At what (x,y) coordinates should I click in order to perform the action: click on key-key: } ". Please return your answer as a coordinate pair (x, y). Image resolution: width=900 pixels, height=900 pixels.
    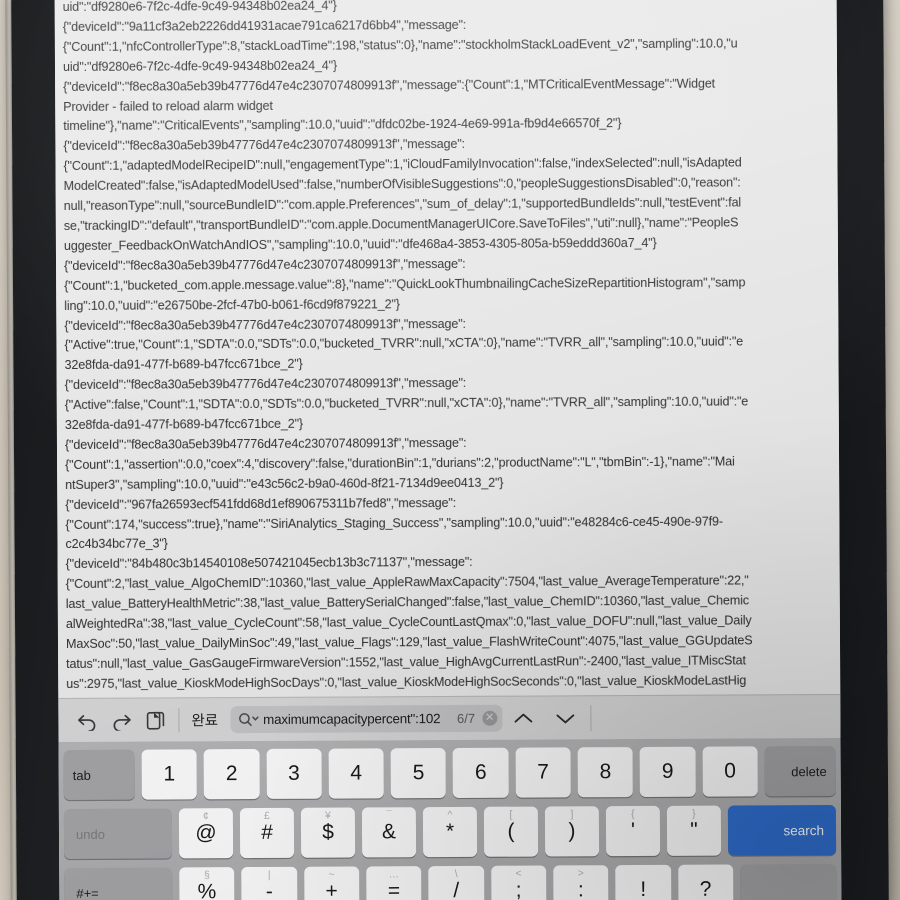
    Looking at the image, I should click on (694, 830).